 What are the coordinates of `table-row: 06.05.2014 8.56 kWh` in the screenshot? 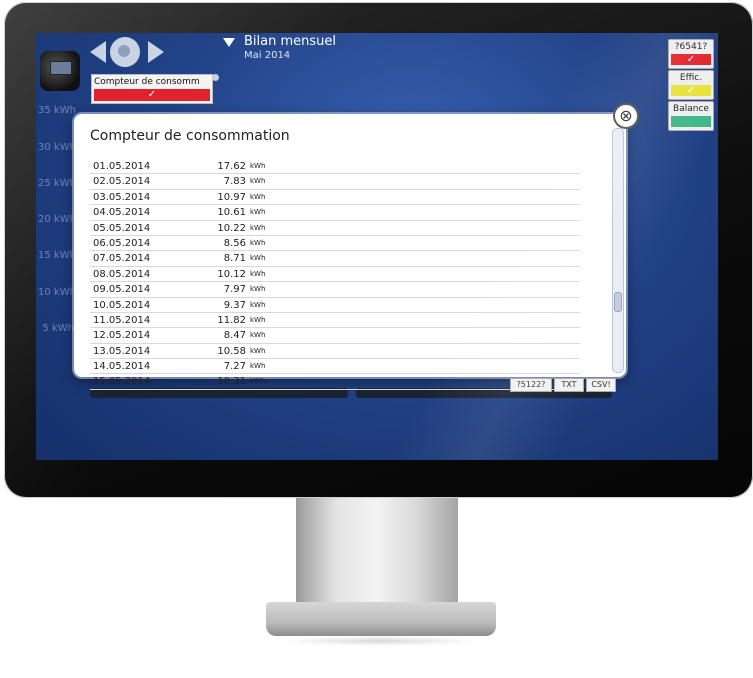 It's located at (335, 244).